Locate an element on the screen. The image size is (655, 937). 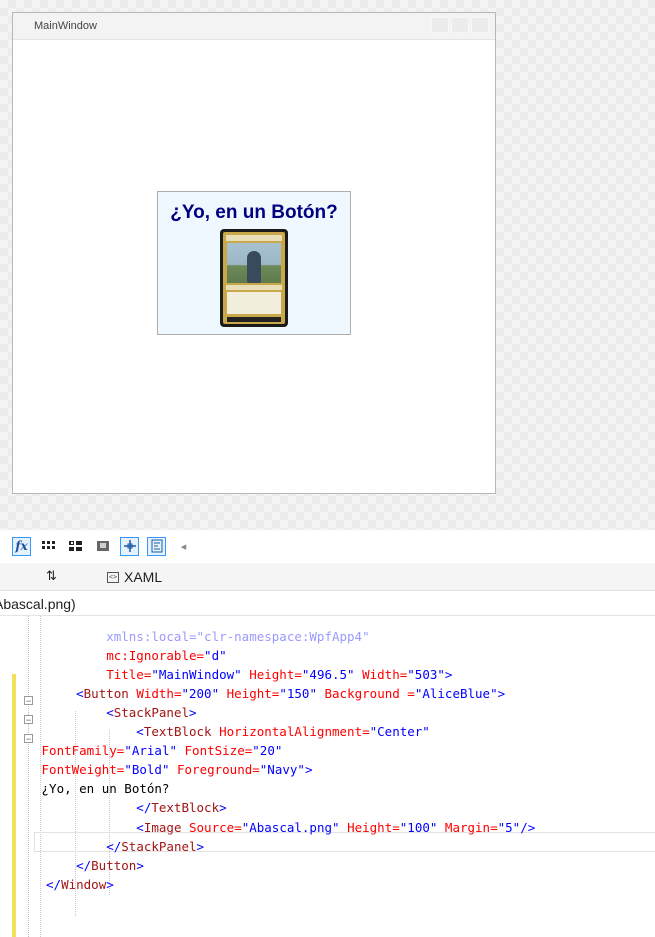
code-token: Foreground= is located at coordinates (214, 770).